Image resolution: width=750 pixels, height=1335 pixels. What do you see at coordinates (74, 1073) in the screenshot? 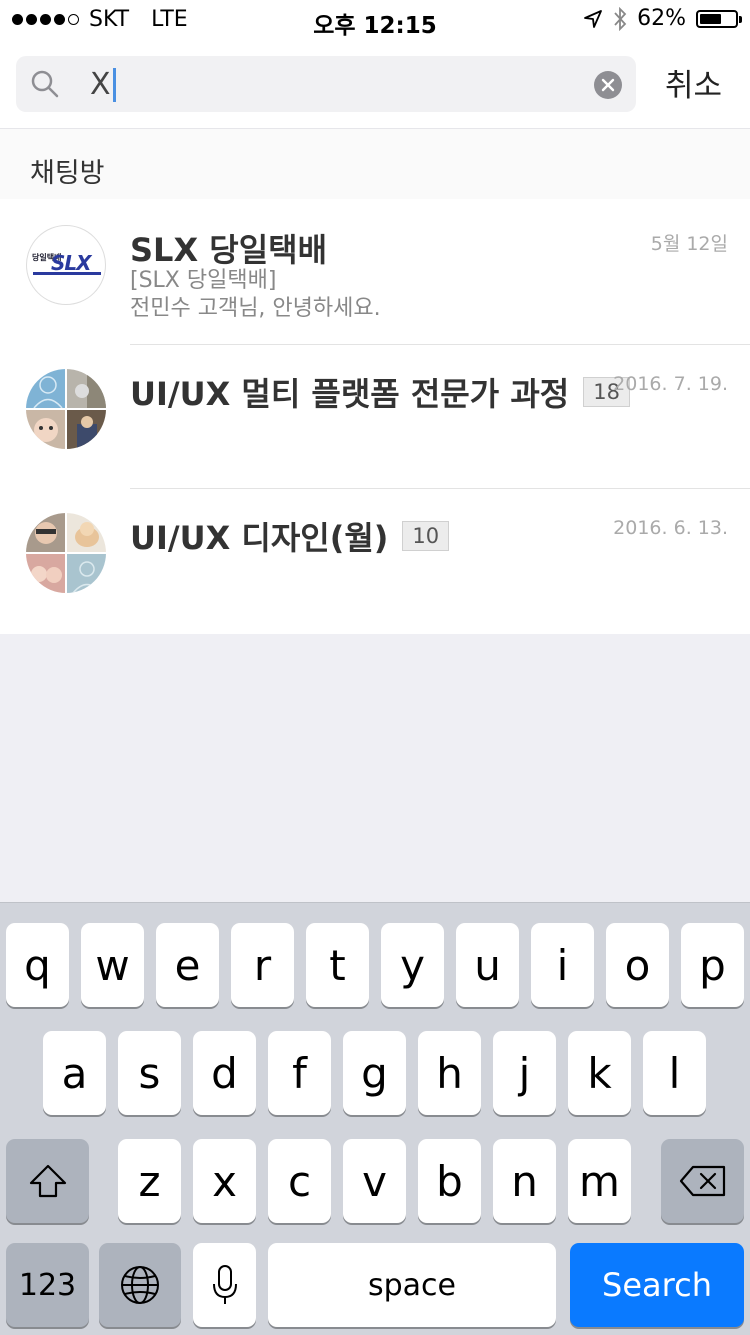
I see `key-a: a` at bounding box center [74, 1073].